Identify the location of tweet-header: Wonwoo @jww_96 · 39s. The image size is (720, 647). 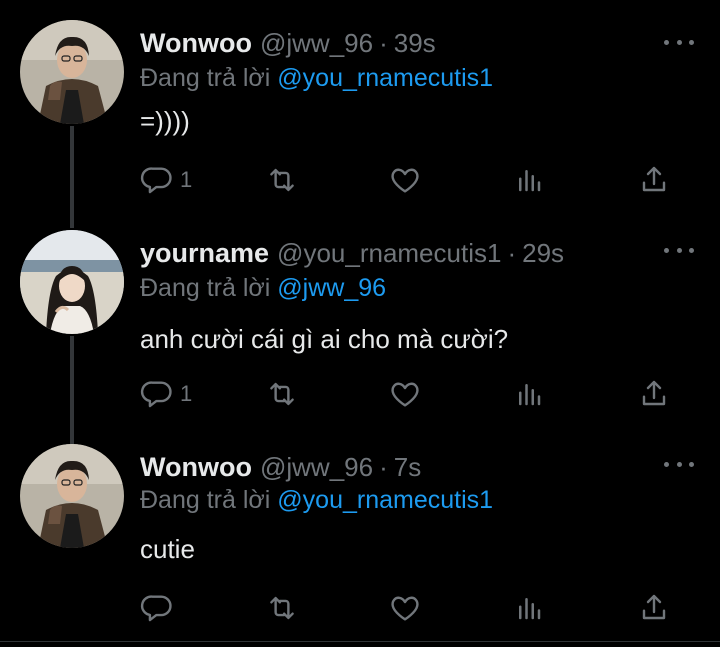
(288, 46).